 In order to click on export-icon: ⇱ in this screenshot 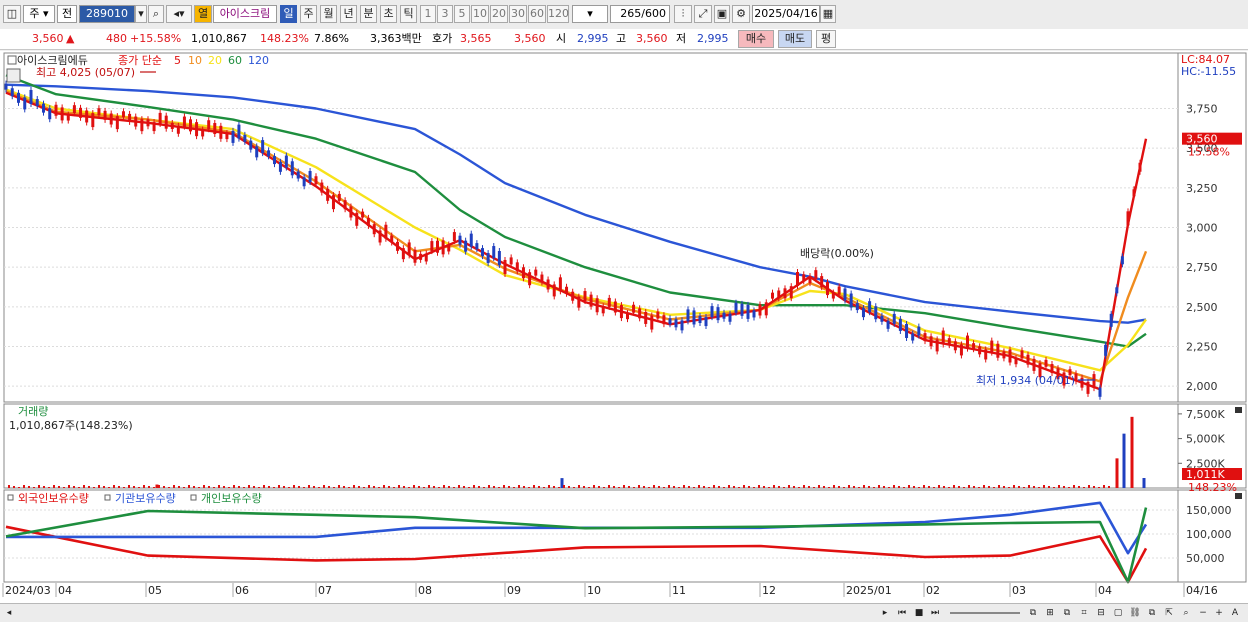, I will do `click(1169, 613)`.